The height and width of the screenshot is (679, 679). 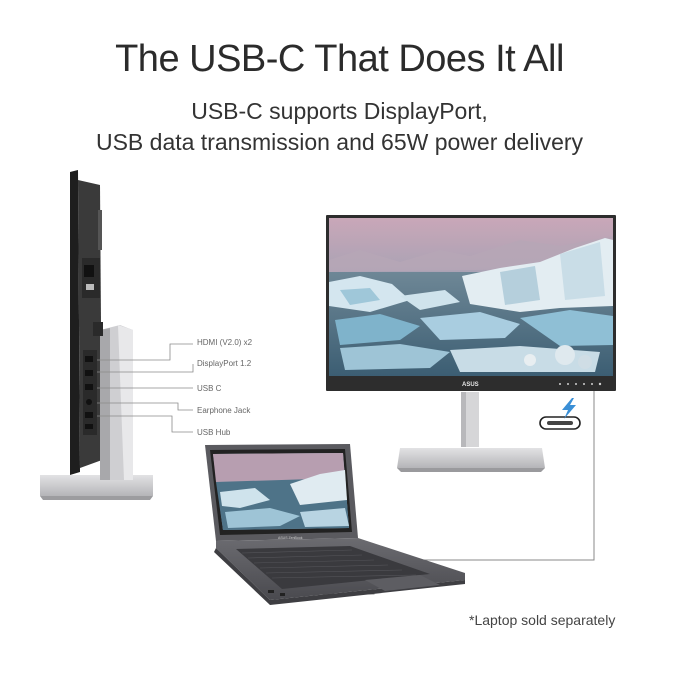 What do you see at coordinates (224, 363) in the screenshot?
I see `port-label-displayport: DisplayPort 1.2` at bounding box center [224, 363].